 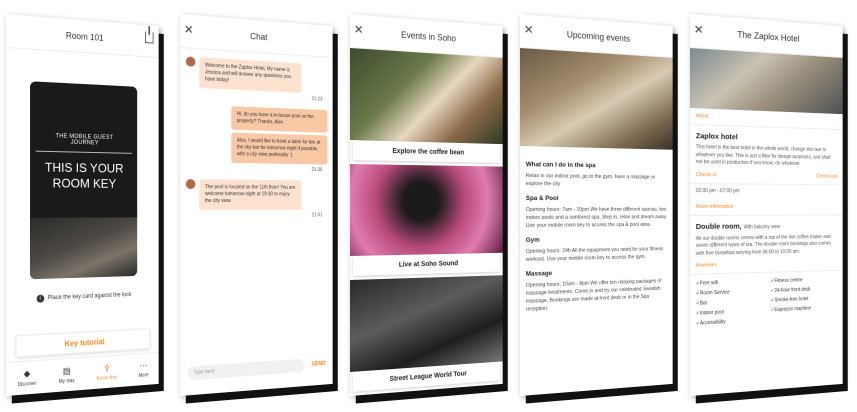 What do you see at coordinates (766, 208) in the screenshot?
I see `room-info-label: Room information` at bounding box center [766, 208].